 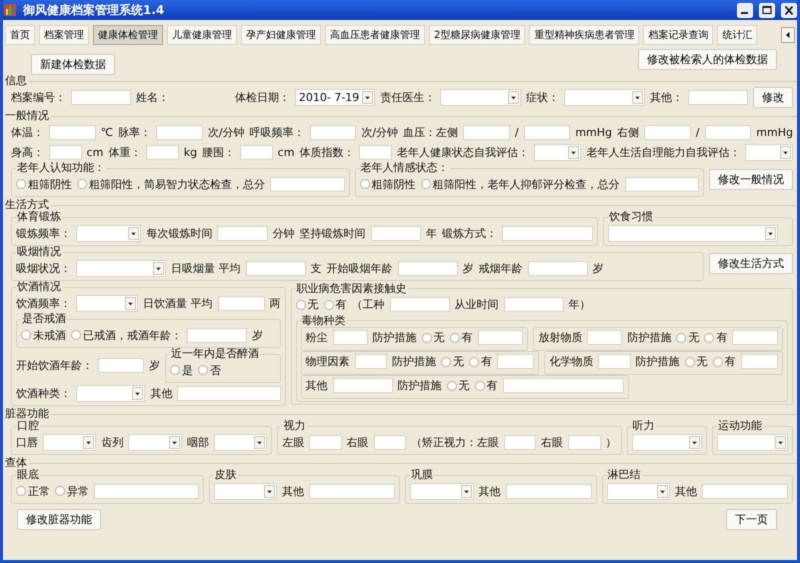 What do you see at coordinates (751, 263) in the screenshot?
I see `action-button: 修改生活方式` at bounding box center [751, 263].